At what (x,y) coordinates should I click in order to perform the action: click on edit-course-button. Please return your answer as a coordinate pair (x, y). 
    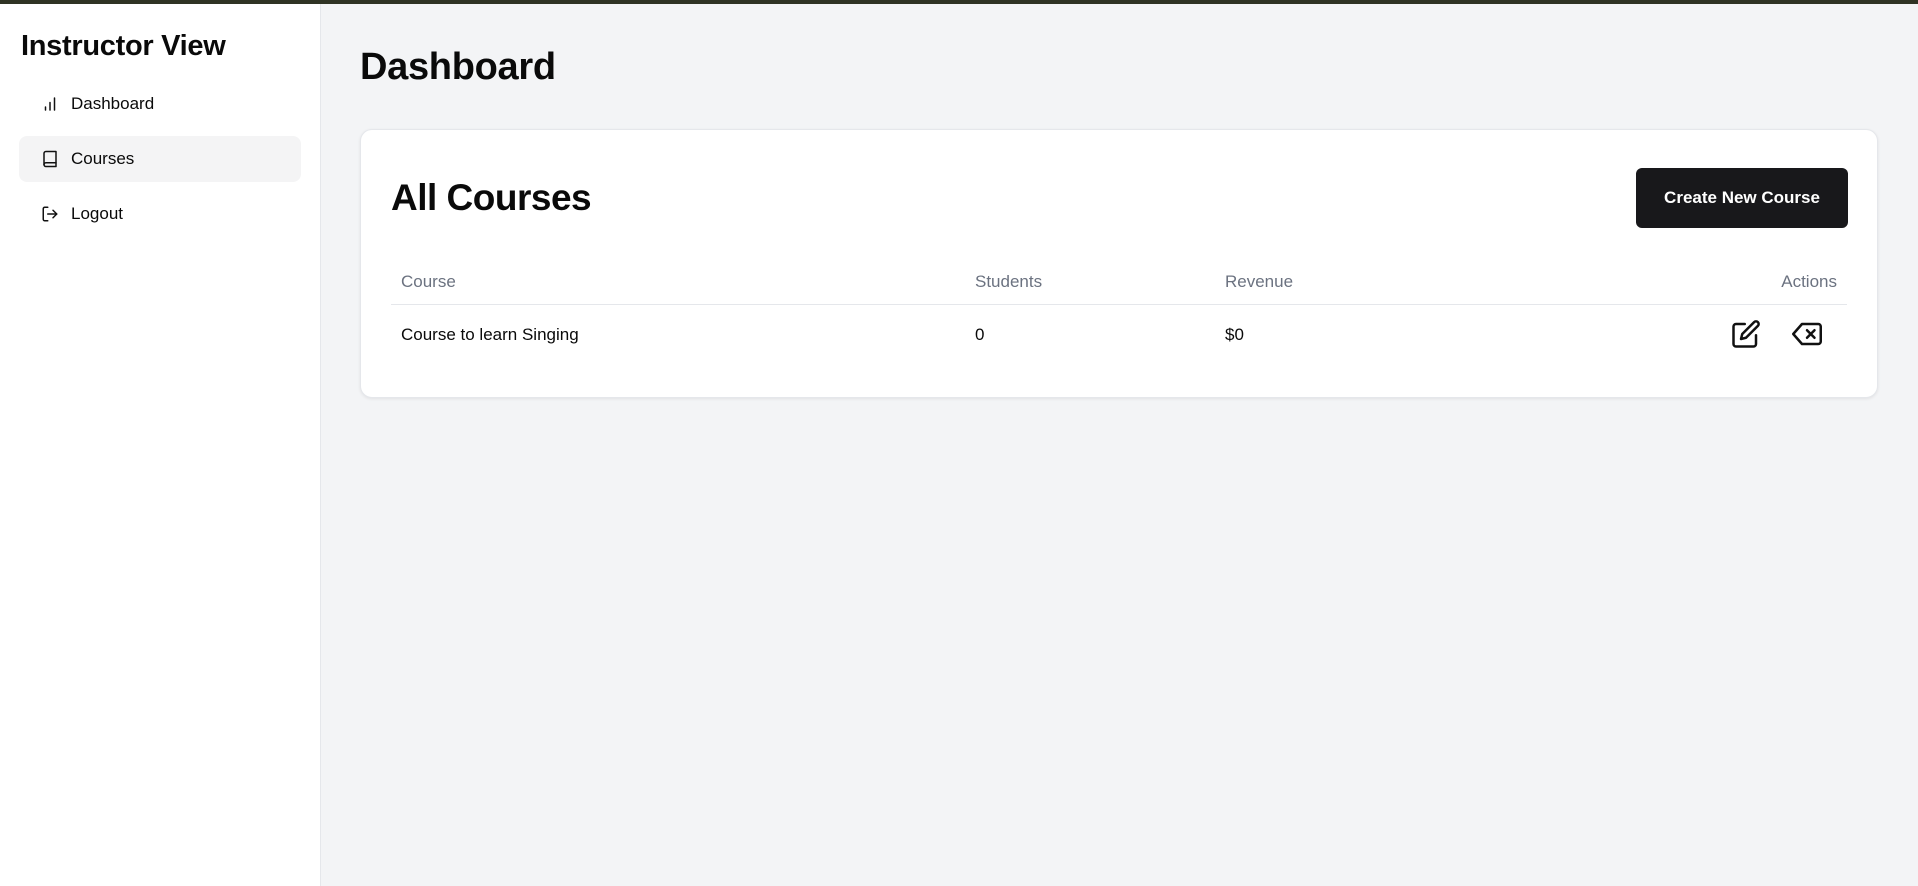
    Looking at the image, I should click on (1746, 335).